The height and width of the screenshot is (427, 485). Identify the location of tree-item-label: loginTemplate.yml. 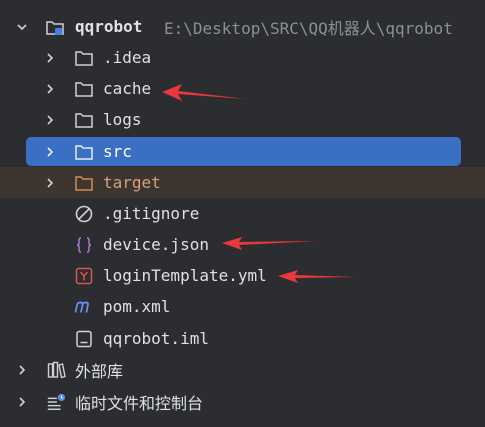
(185, 275).